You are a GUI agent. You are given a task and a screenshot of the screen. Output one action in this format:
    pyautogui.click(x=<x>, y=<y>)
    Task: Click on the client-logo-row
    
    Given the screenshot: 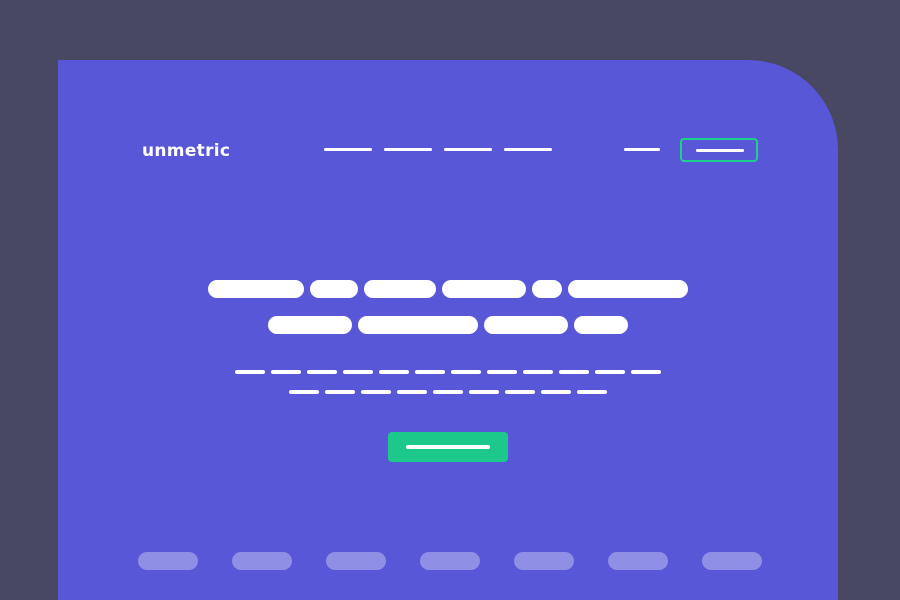 What is the action you would take?
    pyautogui.click(x=450, y=561)
    